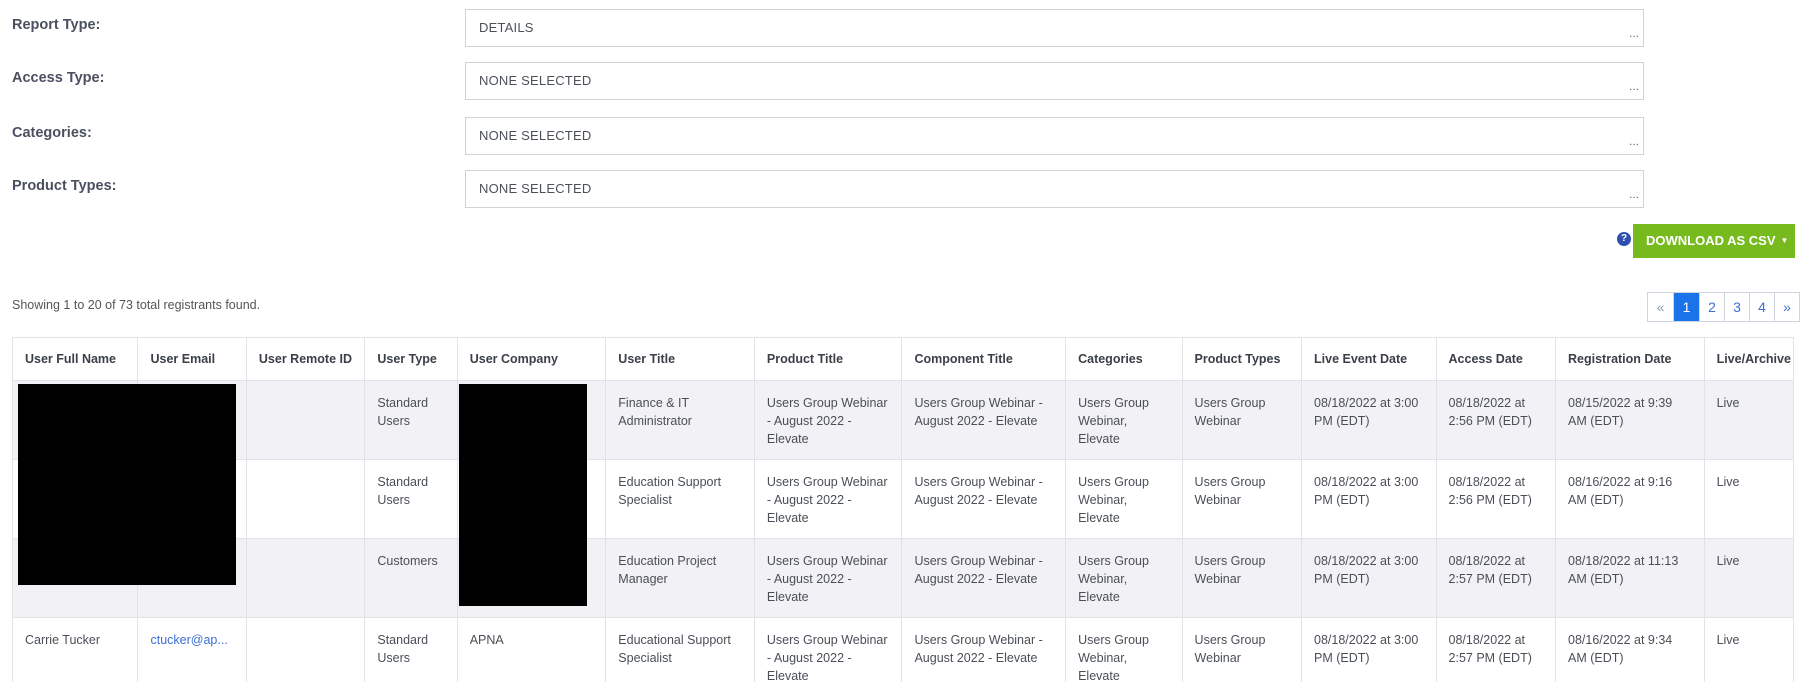 This screenshot has width=1806, height=682. I want to click on col-header-user-type: User Type, so click(411, 359).